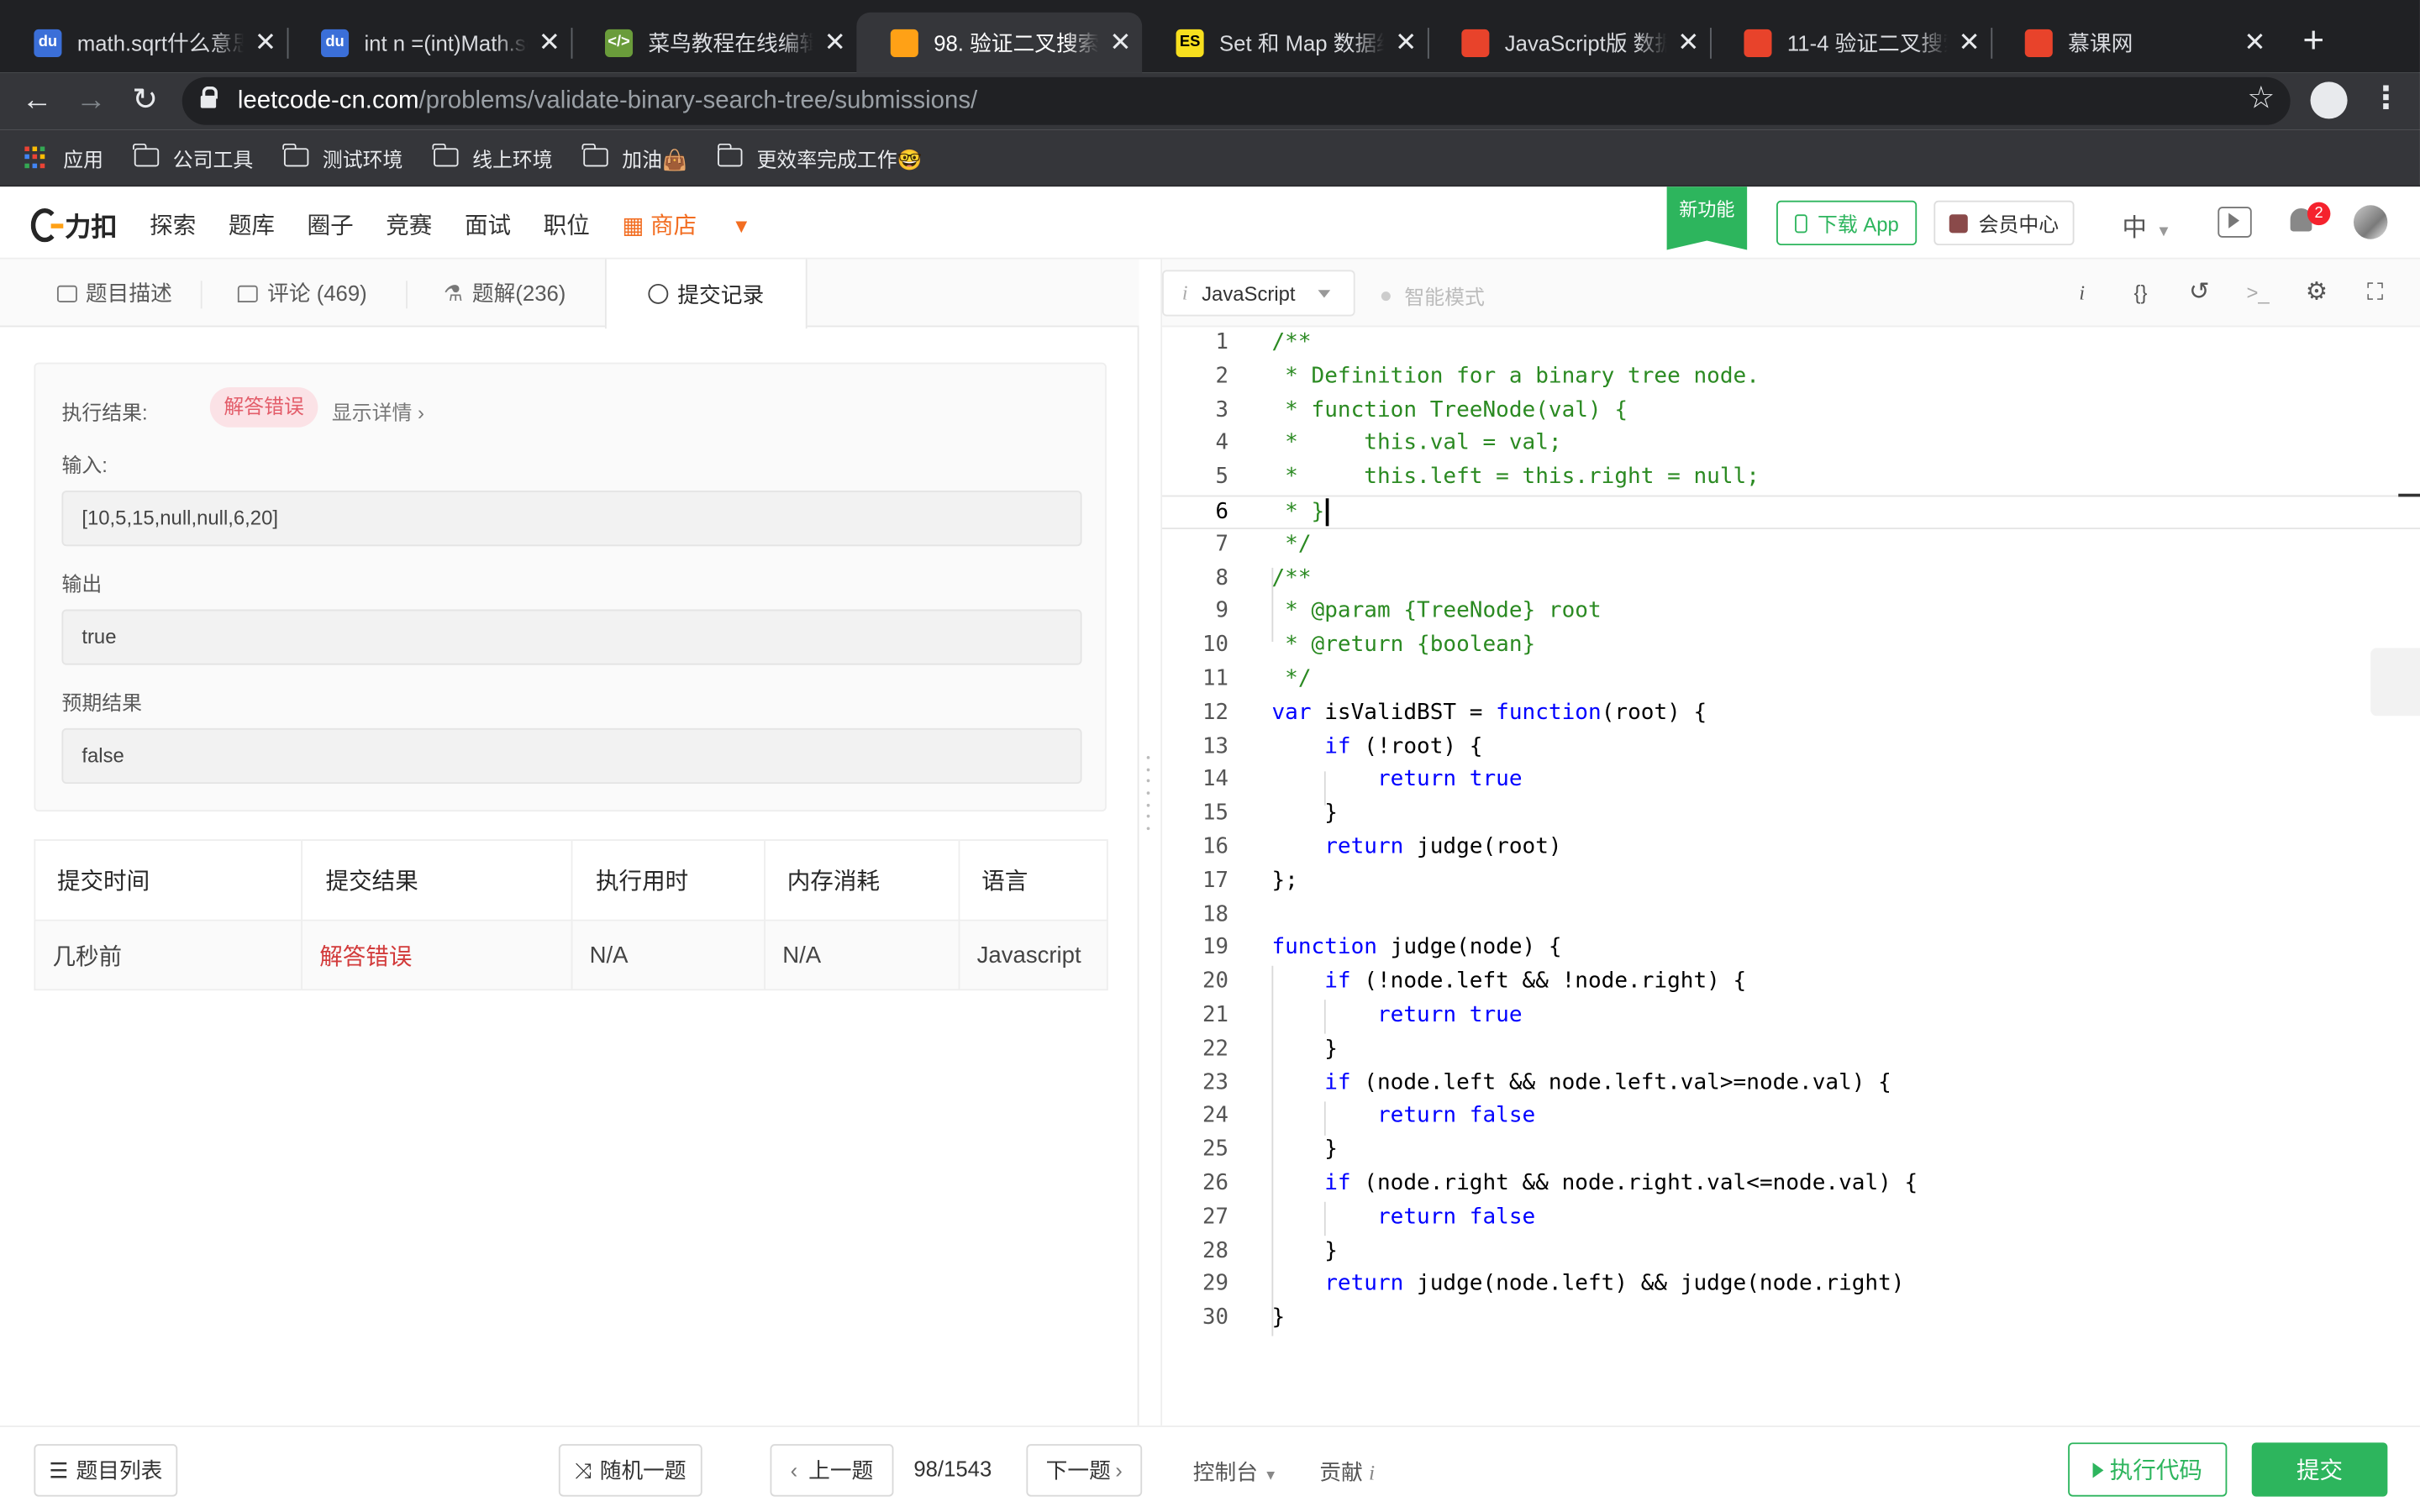  What do you see at coordinates (1791, 915) in the screenshot?
I see `code-line: 18` at bounding box center [1791, 915].